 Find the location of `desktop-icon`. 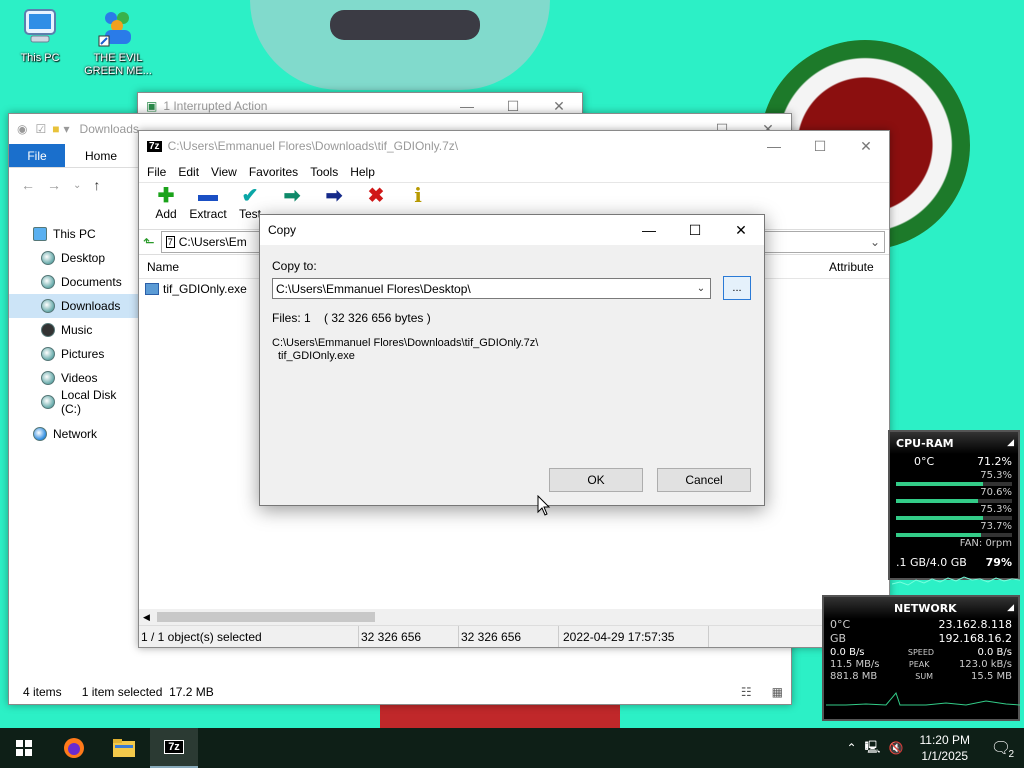

desktop-icon is located at coordinates (48, 258).